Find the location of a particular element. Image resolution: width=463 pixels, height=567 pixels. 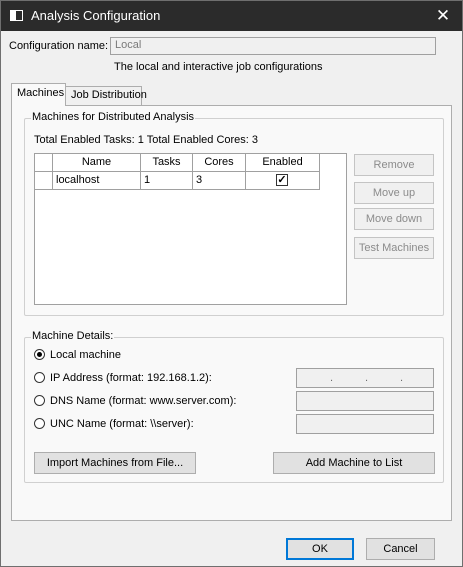

cell-tasks: 1 is located at coordinates (167, 181).